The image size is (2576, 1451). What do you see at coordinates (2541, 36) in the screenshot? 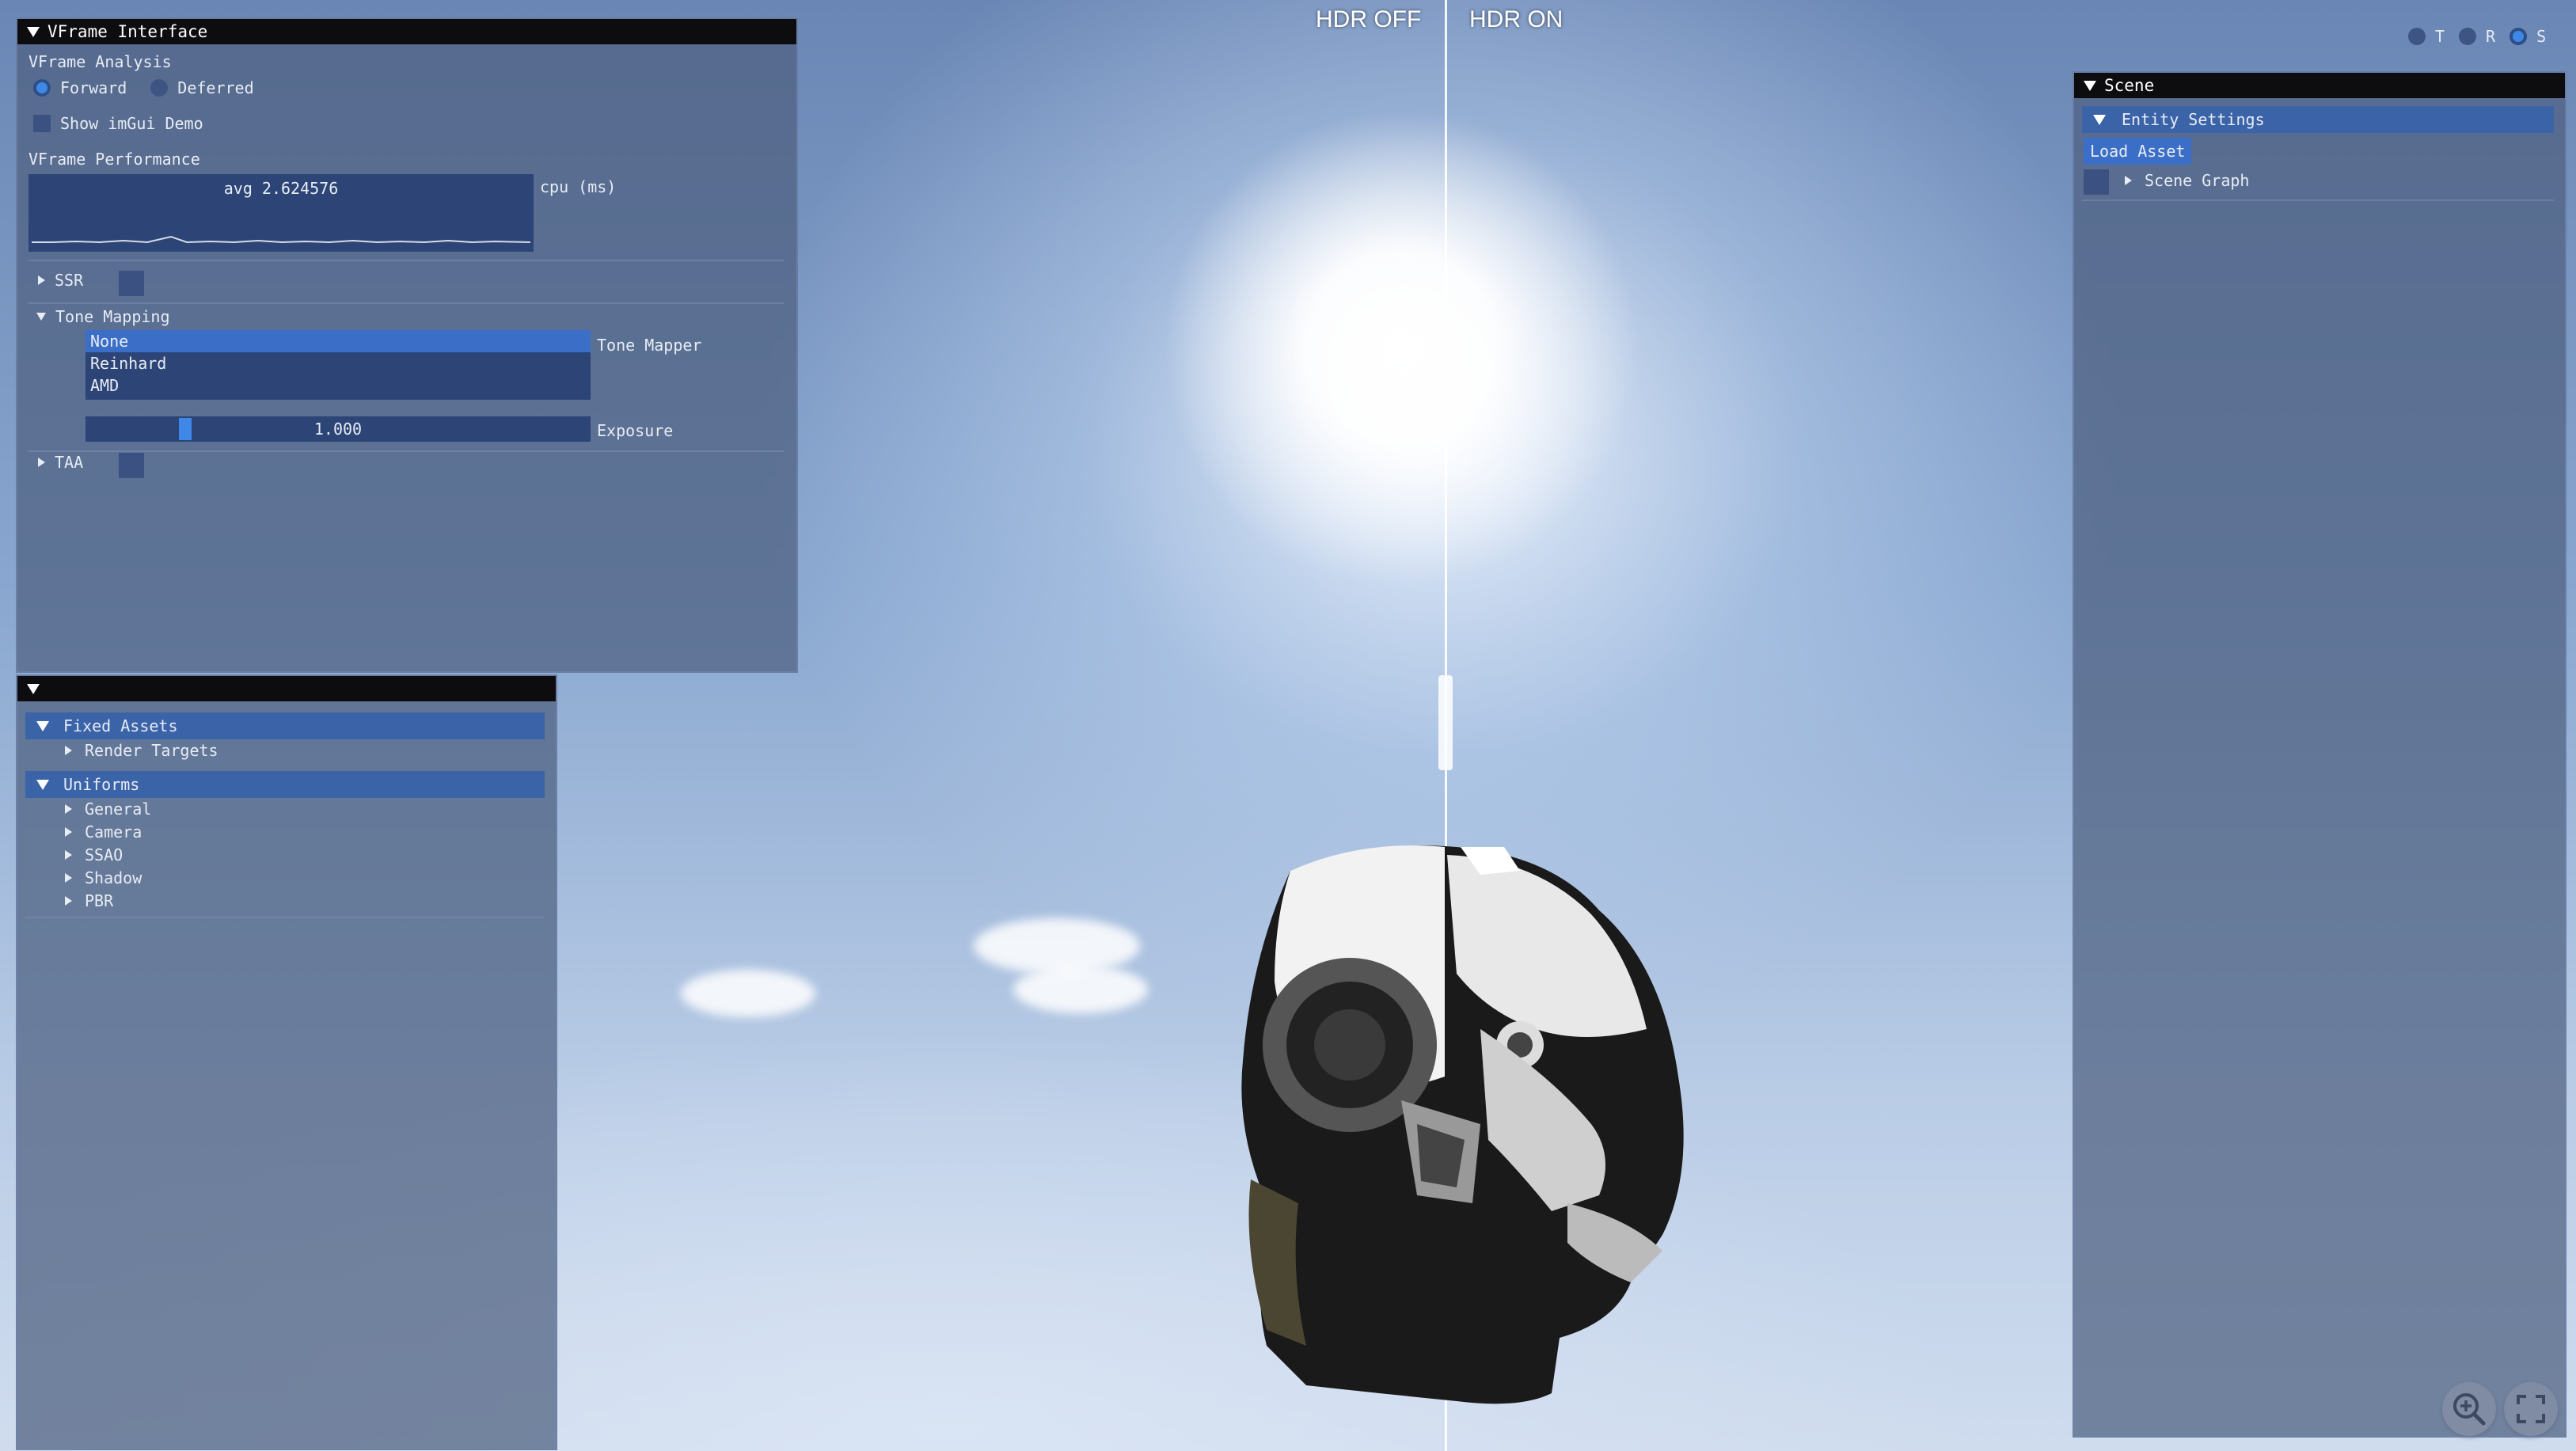
I see `gizmo-scale-label: S` at bounding box center [2541, 36].